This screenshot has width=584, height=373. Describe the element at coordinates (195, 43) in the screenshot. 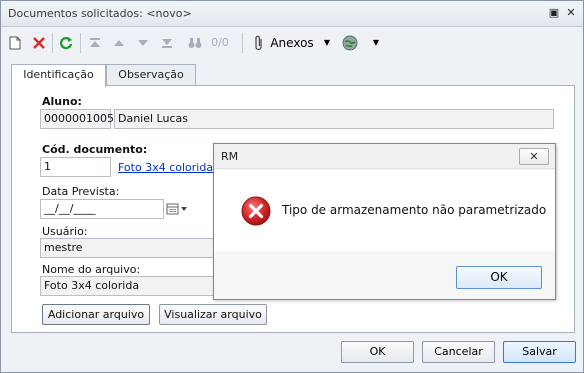

I see `binoculars-icon` at that location.